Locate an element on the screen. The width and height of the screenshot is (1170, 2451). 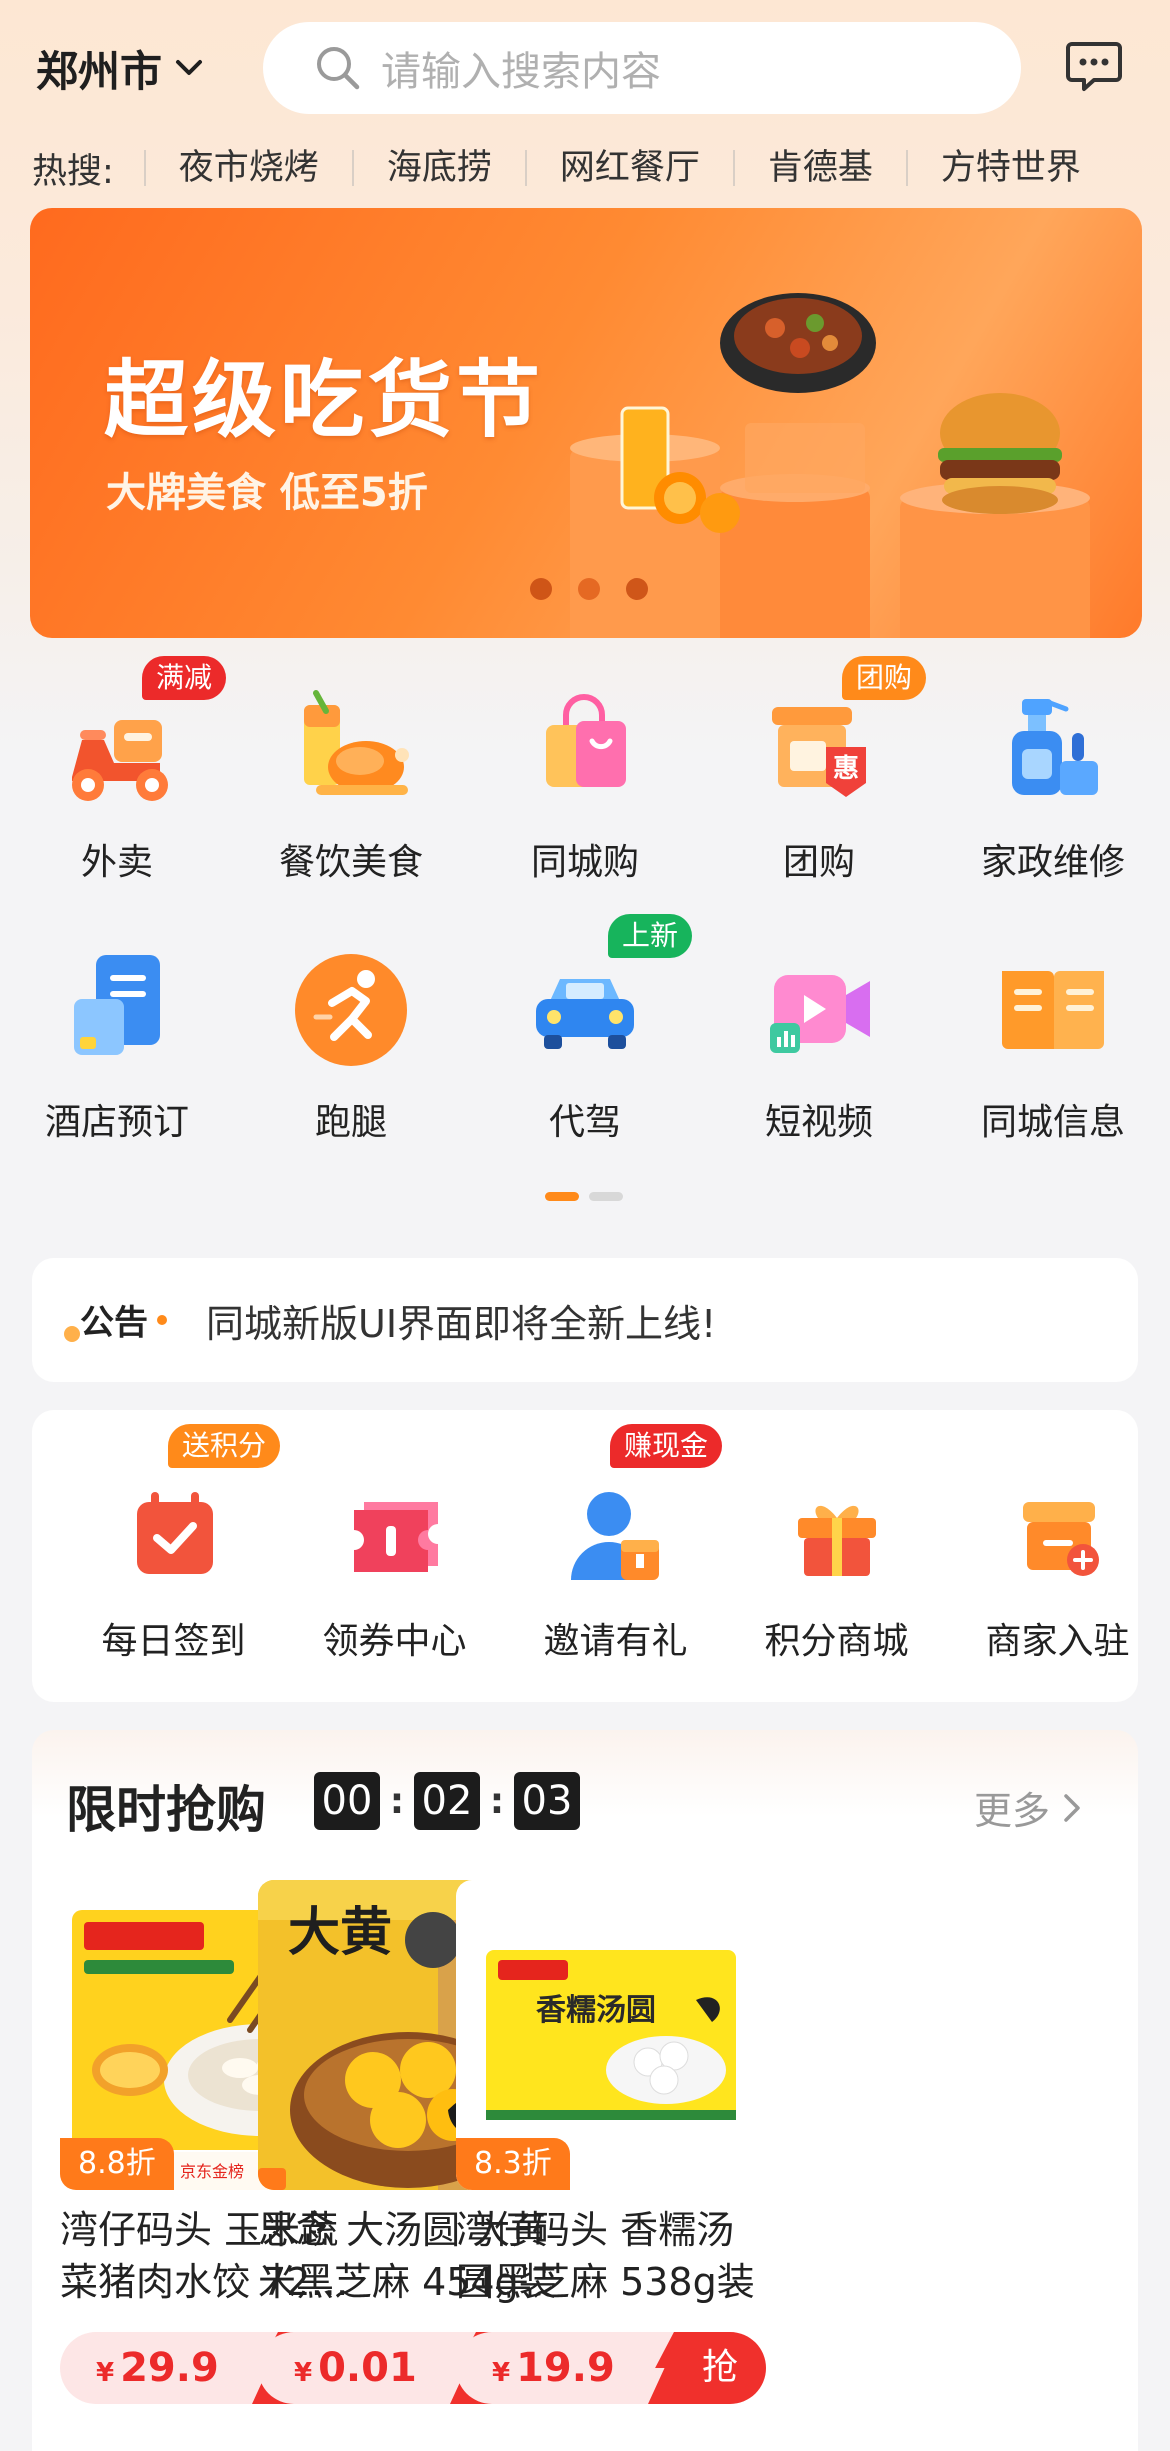
service-label: 外卖 is located at coordinates (116, 862).